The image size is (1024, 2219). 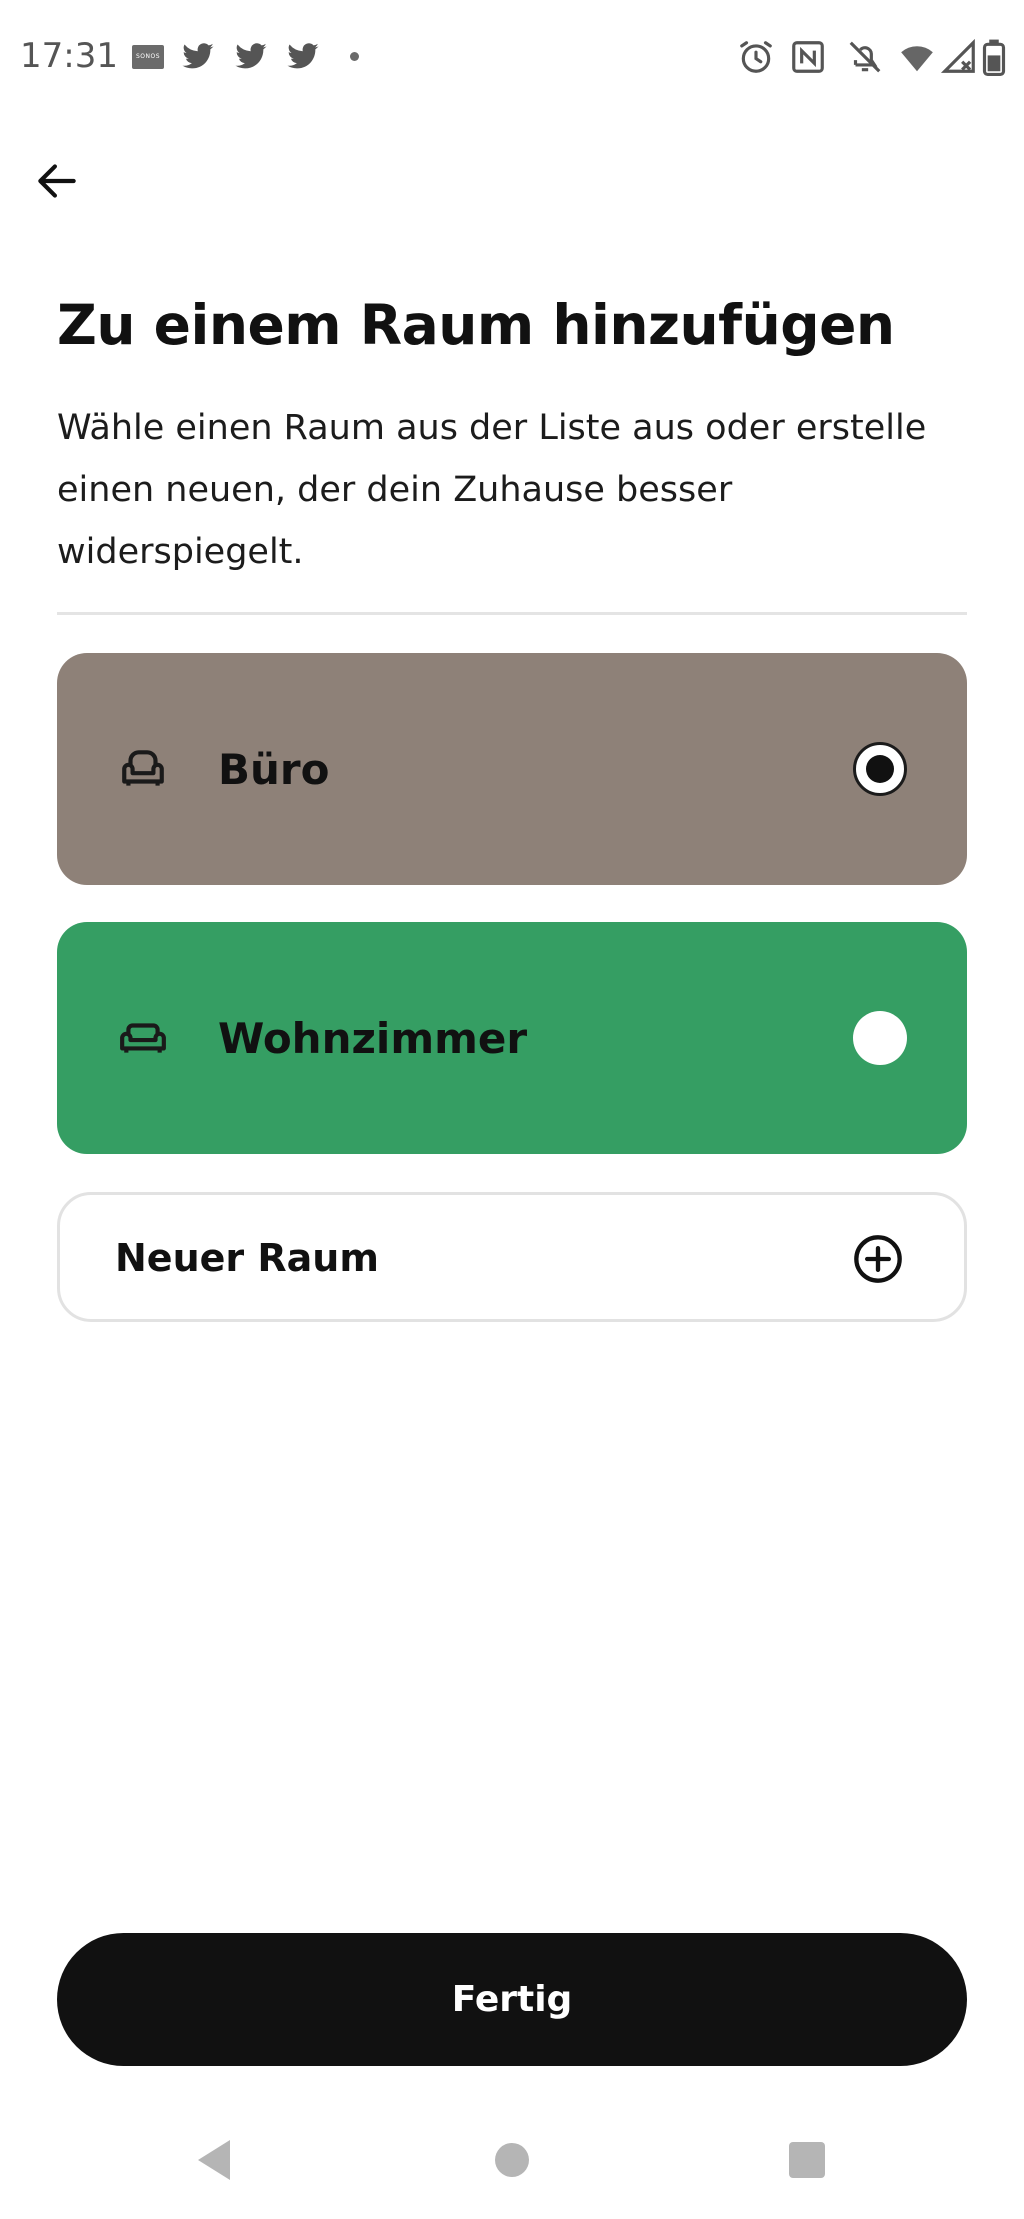 I want to click on nav-recents-icon, so click(x=807, y=2160).